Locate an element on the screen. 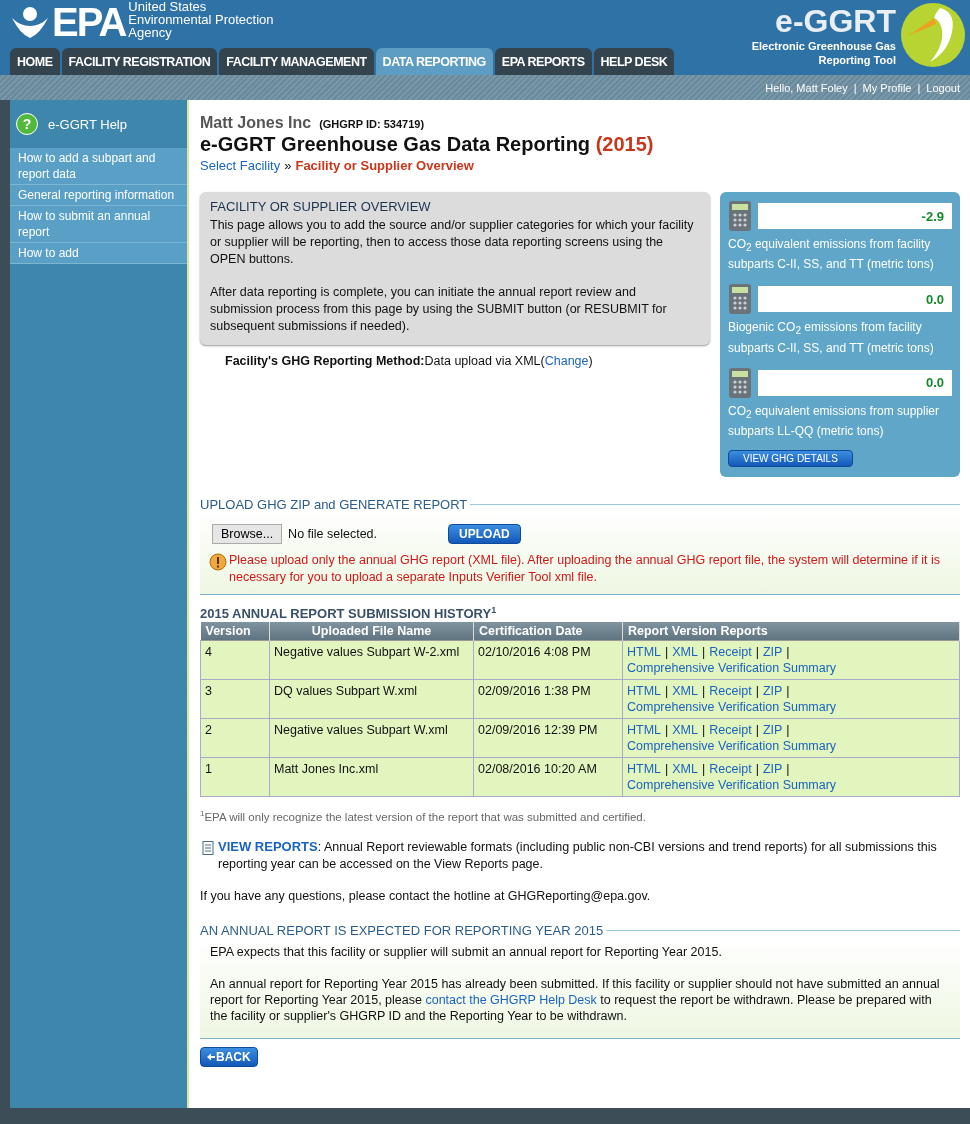 Image resolution: width=970 pixels, height=1124 pixels. overview-heading: FACILITY OR SUPPLIER OVERVIEW is located at coordinates (321, 206).